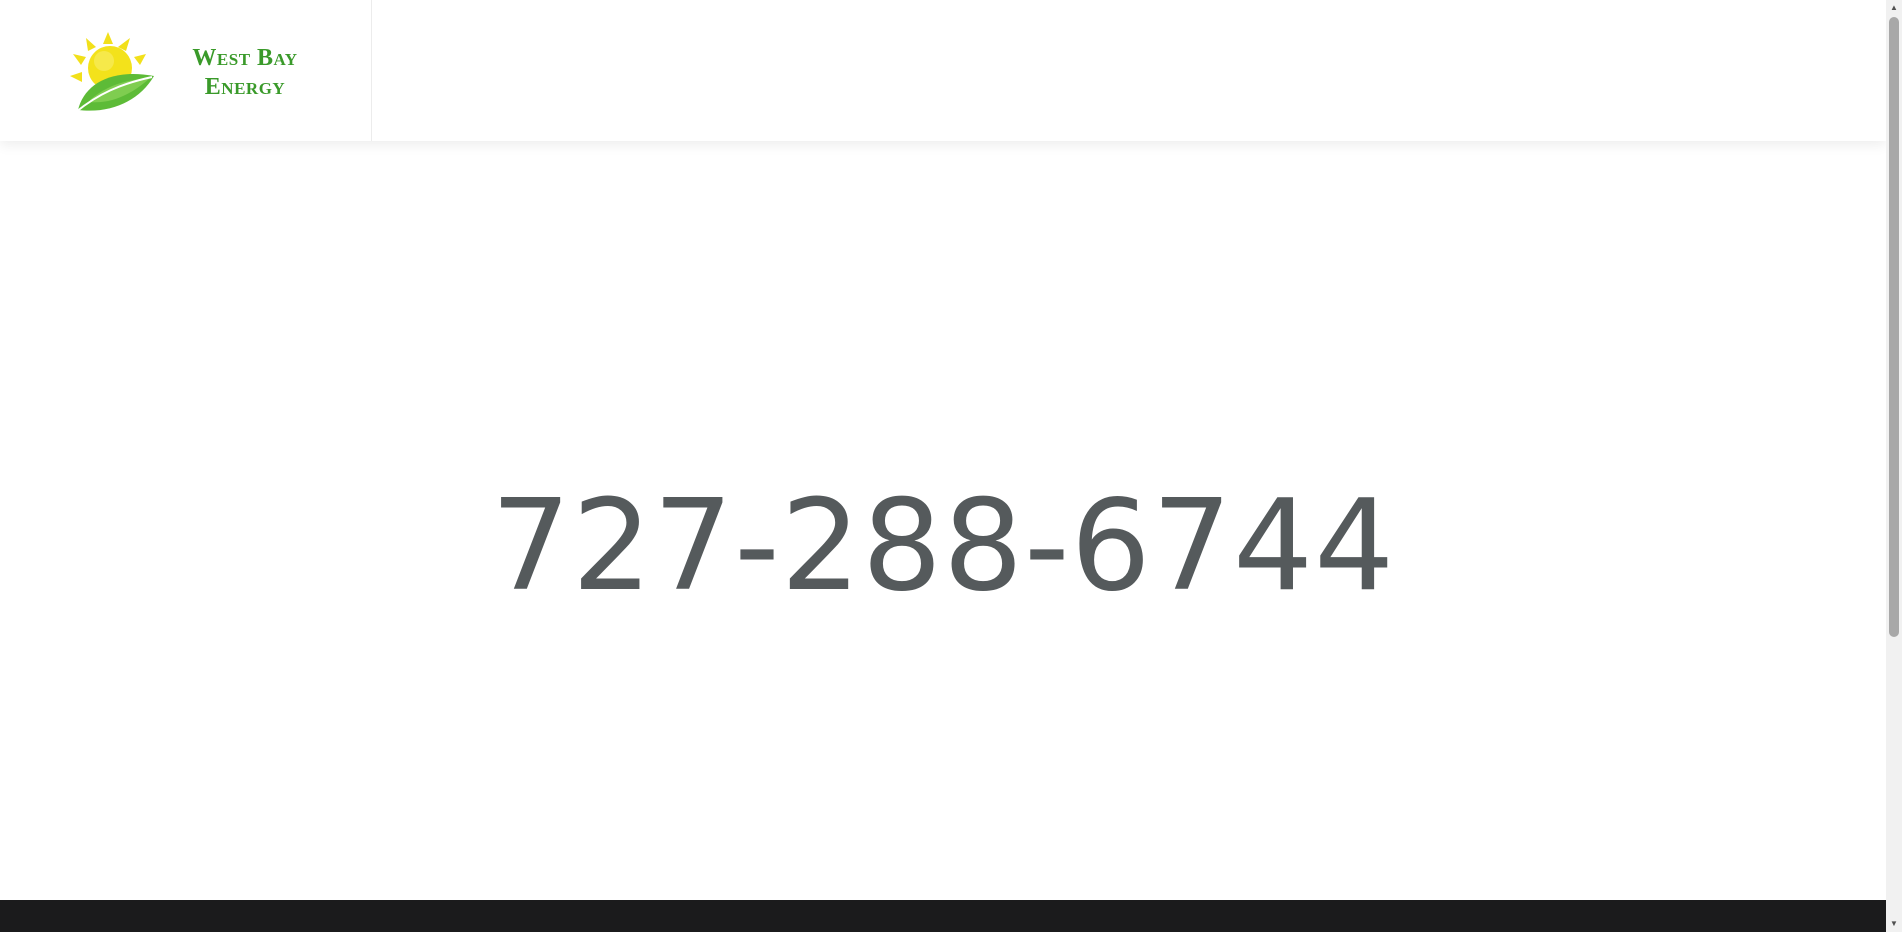 The image size is (1902, 932). What do you see at coordinates (245, 58) in the screenshot?
I see `logo-line-1: West Bay` at bounding box center [245, 58].